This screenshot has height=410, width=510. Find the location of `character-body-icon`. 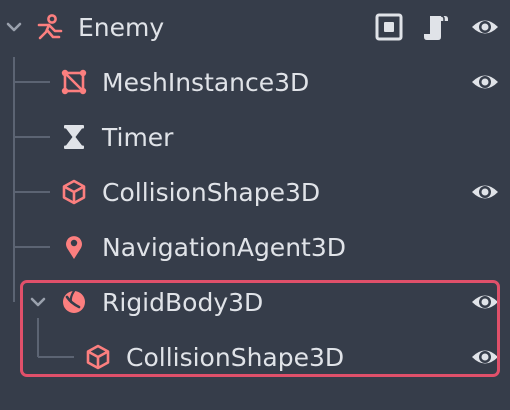

character-body-icon is located at coordinates (50, 27).